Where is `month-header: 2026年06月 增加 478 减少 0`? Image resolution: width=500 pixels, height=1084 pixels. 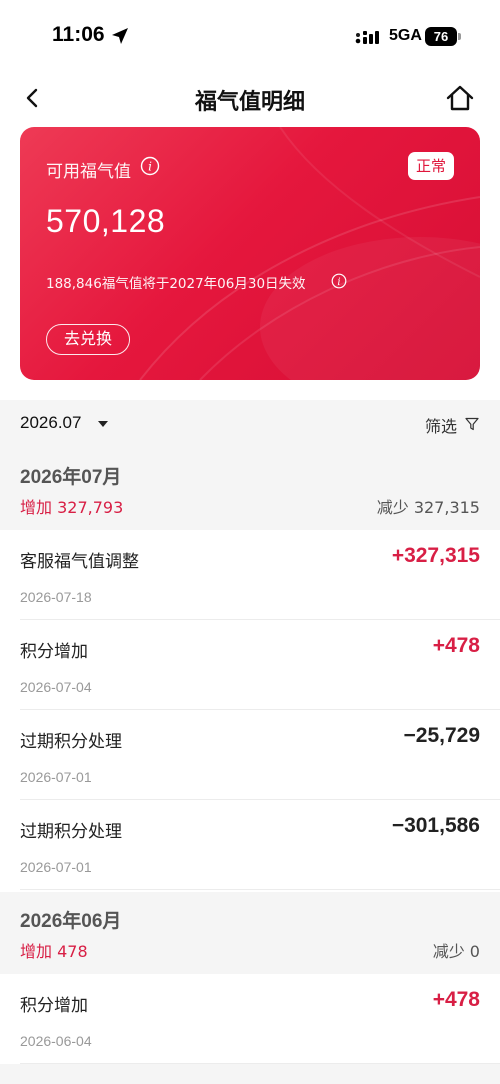 month-header: 2026年06月 增加 478 减少 0 is located at coordinates (250, 933).